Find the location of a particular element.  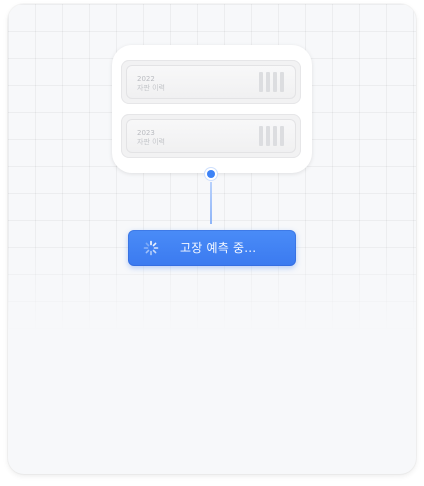

server-unit-2023: 2023 자판 이력 is located at coordinates (211, 136).